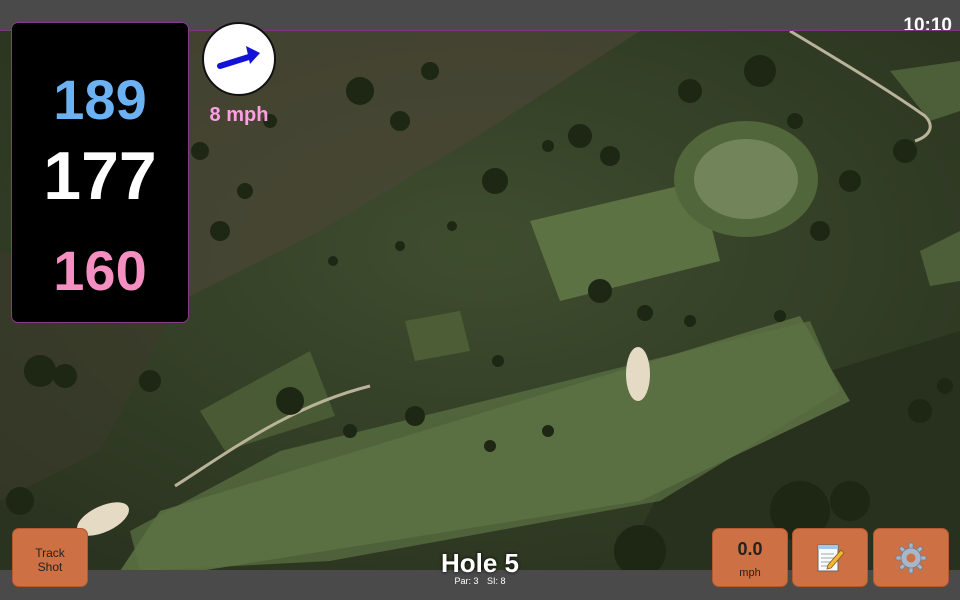 The width and height of the screenshot is (960, 600). I want to click on front-distance: 160, so click(100, 270).